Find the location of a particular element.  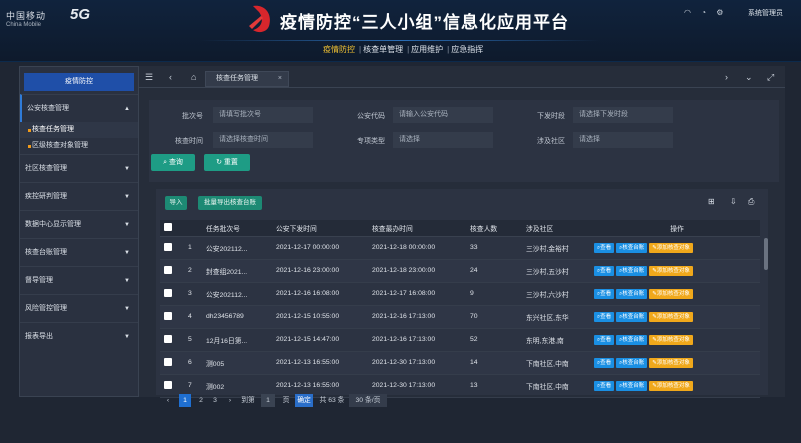

sidebar-group-report: 报表导出 ▼ is located at coordinates (79, 336).